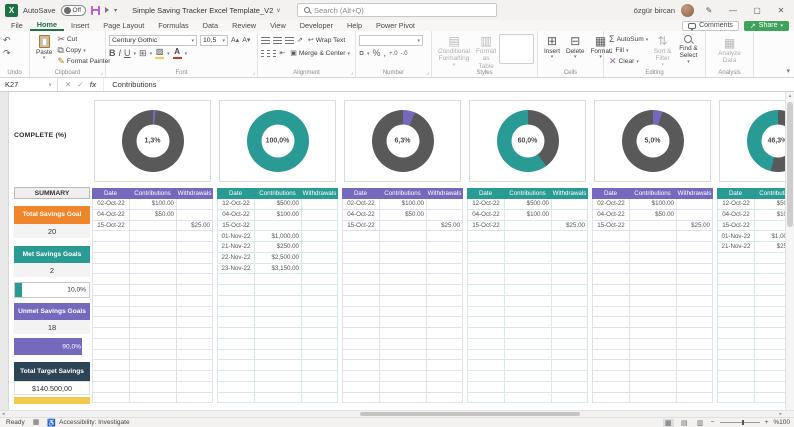 The width and height of the screenshot is (794, 427). I want to click on accounting-format-icon: ¤, so click(361, 53).